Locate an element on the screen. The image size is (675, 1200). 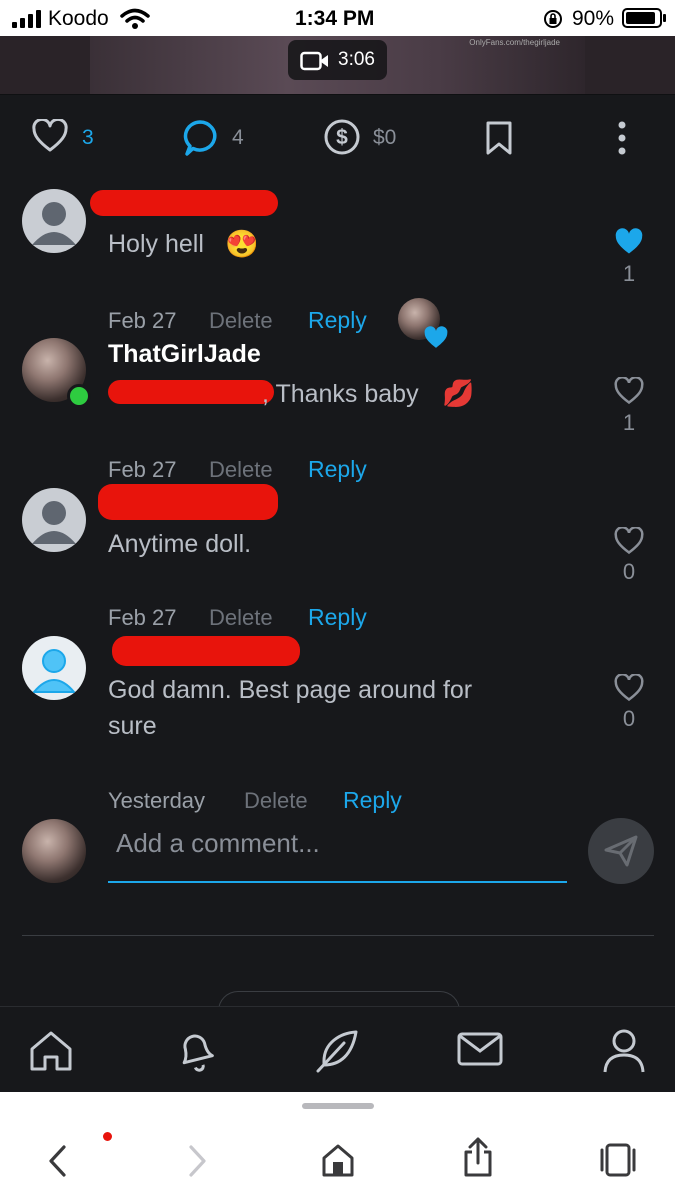
status-bar: Koodo 1:34 PM 90% is located at coordinates (337, 18).